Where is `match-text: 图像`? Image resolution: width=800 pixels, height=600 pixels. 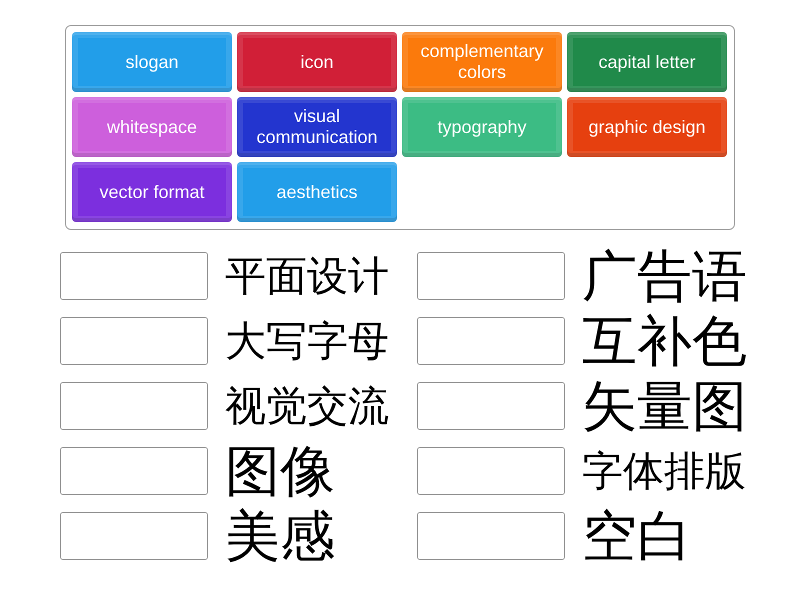 match-text: 图像 is located at coordinates (280, 471).